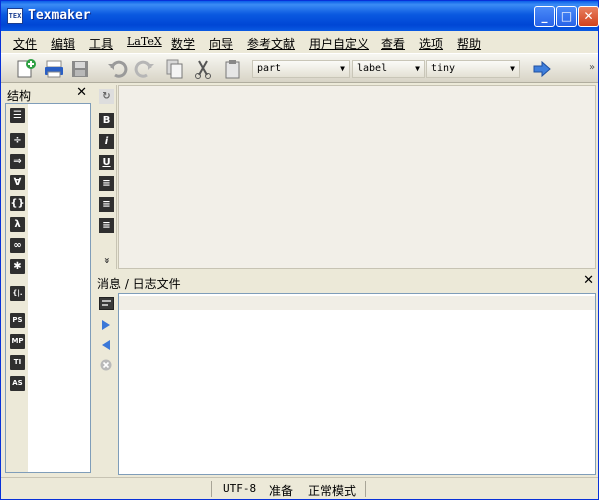  What do you see at coordinates (542, 69) in the screenshot?
I see `forward-arrow-icon` at bounding box center [542, 69].